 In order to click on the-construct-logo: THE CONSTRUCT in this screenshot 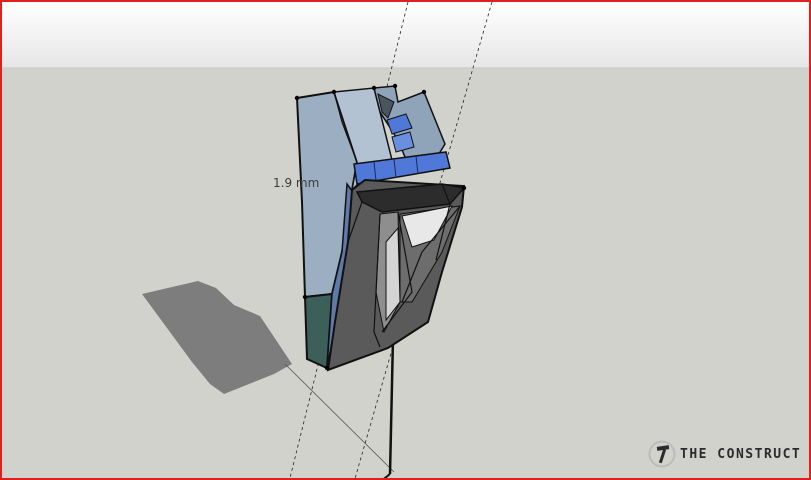, I will do `click(724, 454)`.